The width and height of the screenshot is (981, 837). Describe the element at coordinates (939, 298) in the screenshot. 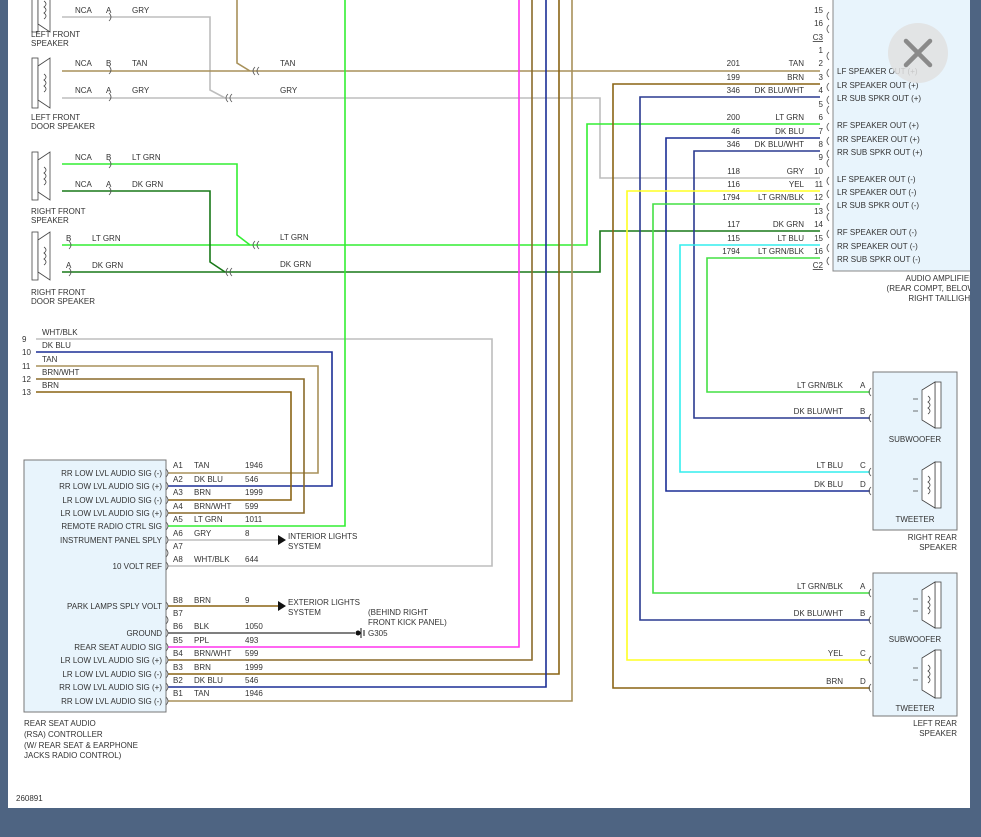

I see `amp-label: RIGHT TAILLIGHT` at that location.